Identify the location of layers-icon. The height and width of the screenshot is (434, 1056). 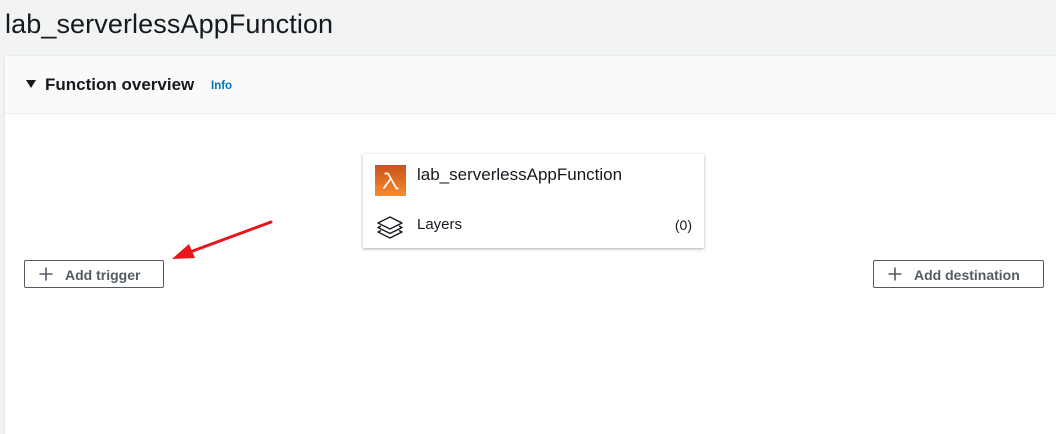
(390, 228).